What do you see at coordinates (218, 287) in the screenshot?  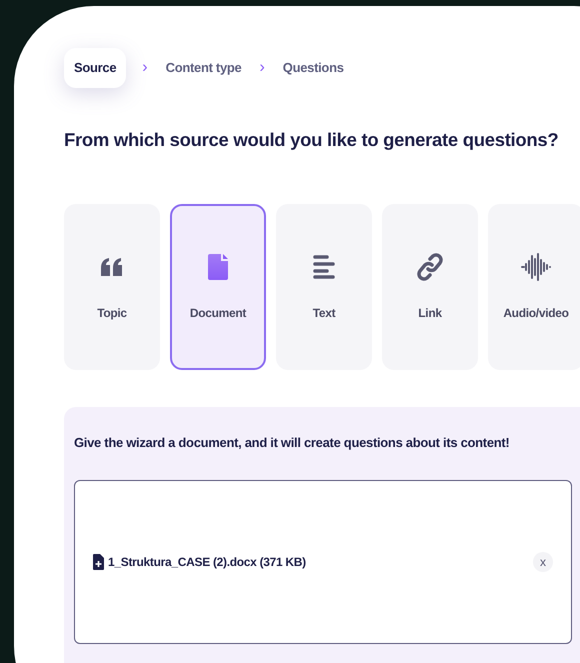 I see `source-card: Document` at bounding box center [218, 287].